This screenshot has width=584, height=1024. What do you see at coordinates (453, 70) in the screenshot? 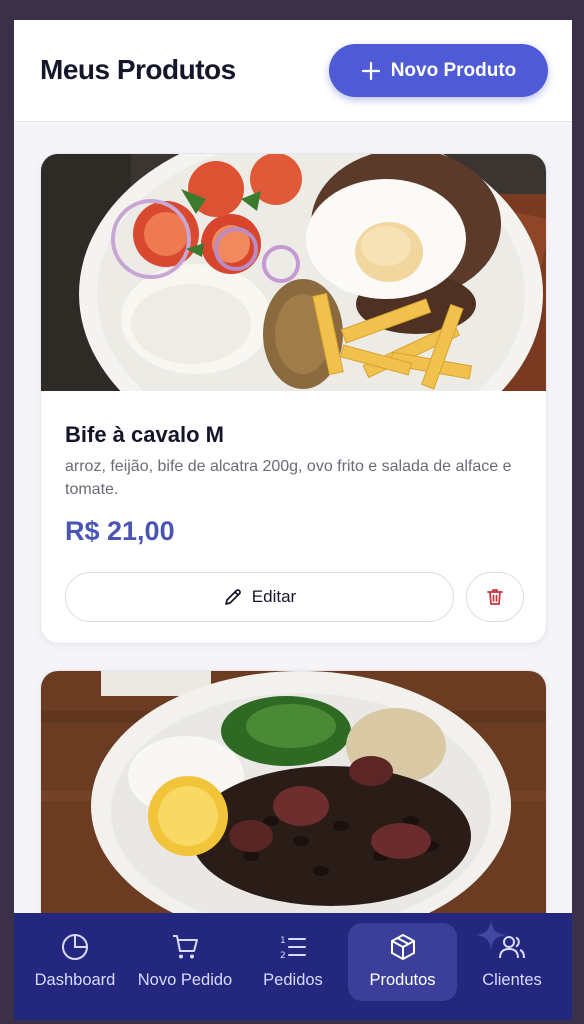
I see `new-product-label: Novo Produto` at bounding box center [453, 70].